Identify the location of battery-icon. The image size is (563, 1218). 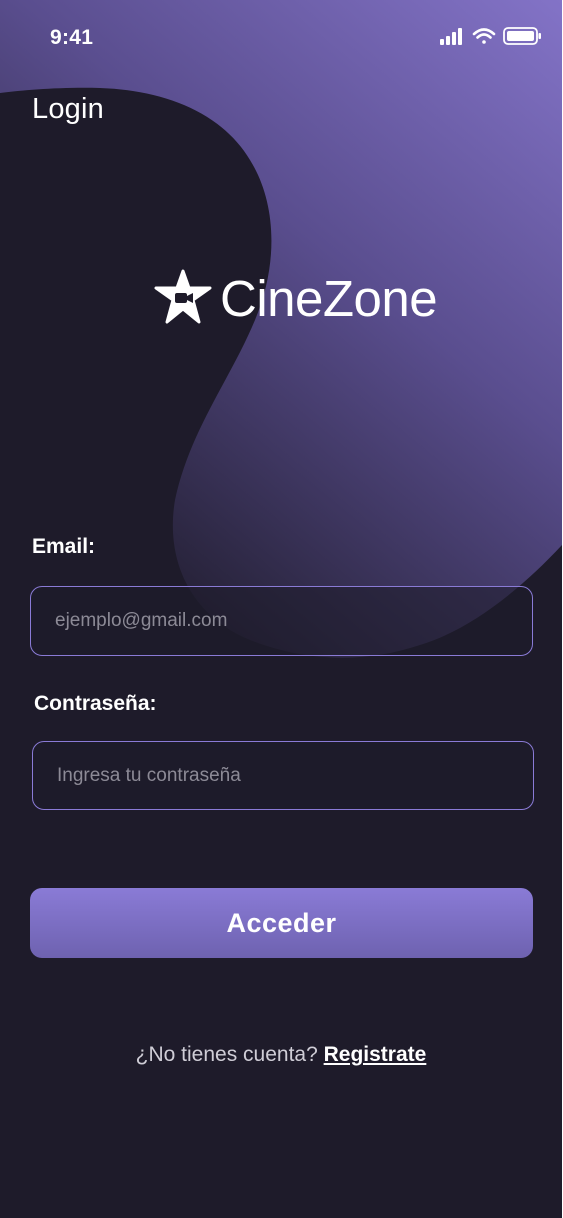
(522, 36).